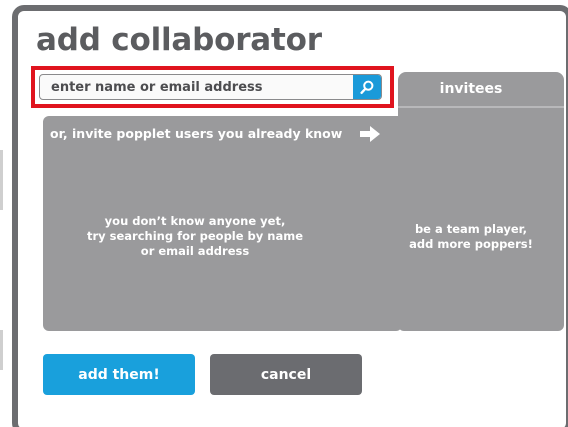 This screenshot has height=427, width=568. I want to click on invitees-divider, so click(481, 107).